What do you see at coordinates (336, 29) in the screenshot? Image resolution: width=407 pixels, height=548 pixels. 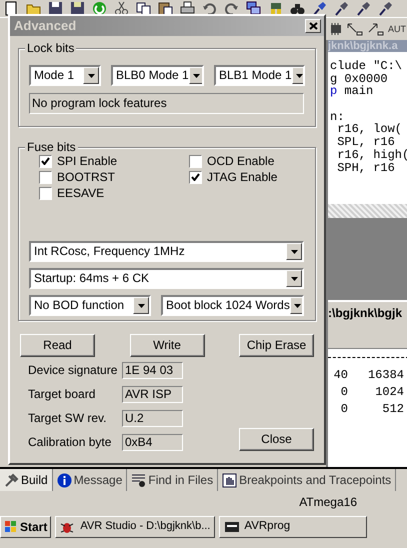 I see `chip-icon` at bounding box center [336, 29].